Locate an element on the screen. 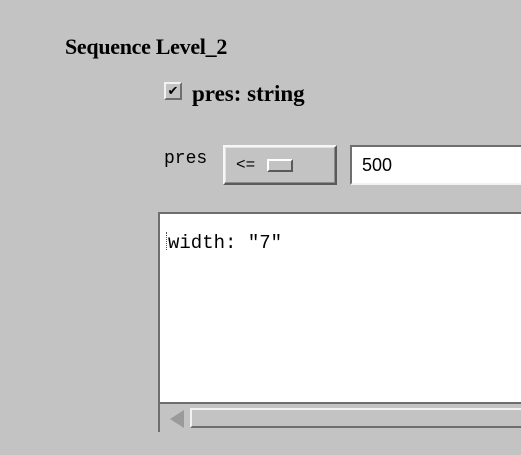 The height and width of the screenshot is (455, 521). section-title: Sequence Level_2 is located at coordinates (146, 46).